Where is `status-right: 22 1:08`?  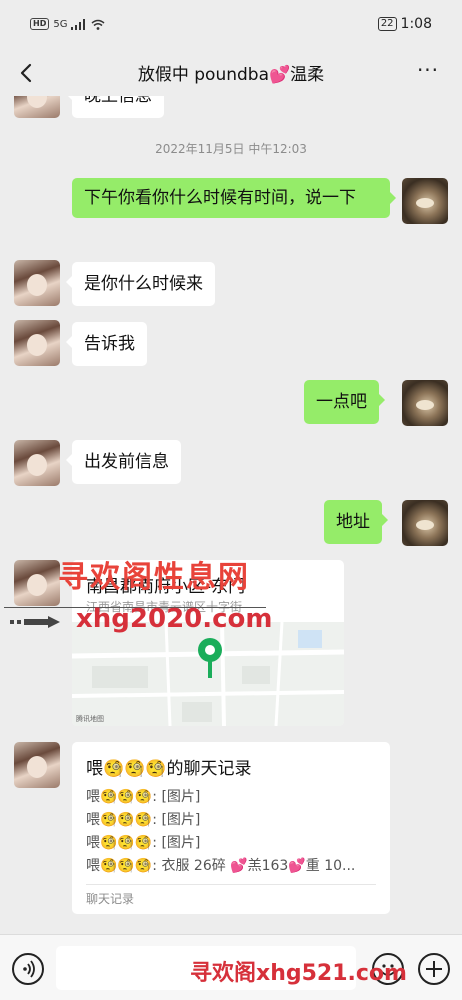 status-right: 22 1:08 is located at coordinates (404, 24).